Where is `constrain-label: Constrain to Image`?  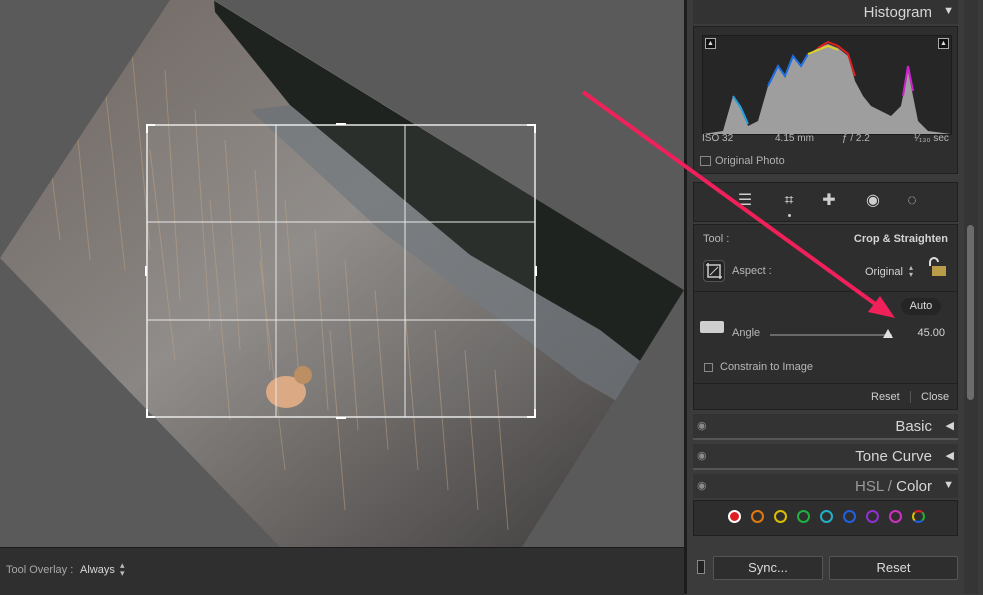
constrain-label: Constrain to Image is located at coordinates (766, 367).